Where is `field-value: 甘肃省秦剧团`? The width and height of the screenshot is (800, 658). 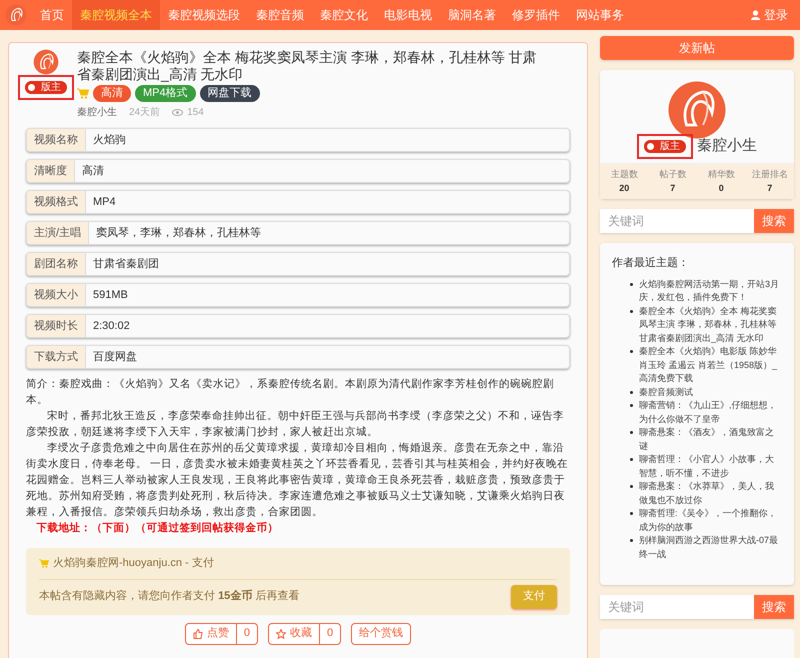
field-value: 甘肃省秦剧团 is located at coordinates (126, 264).